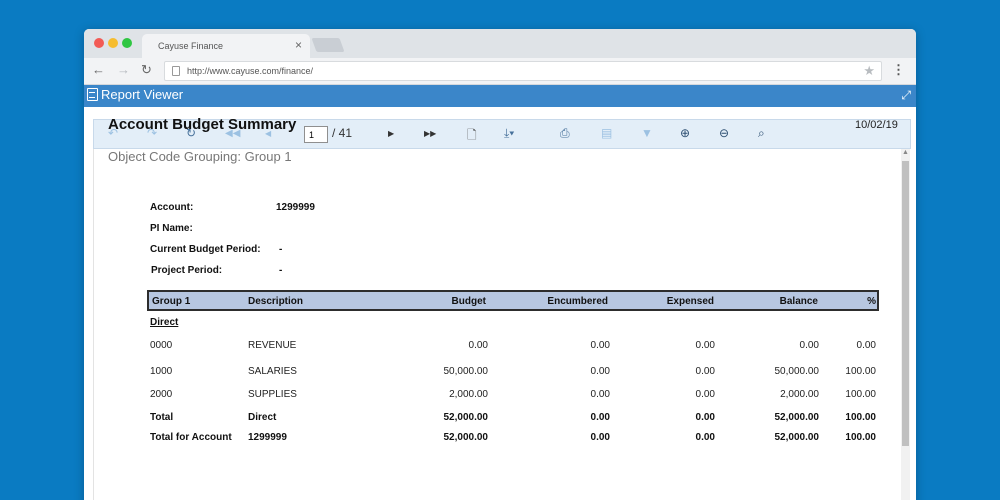 Image resolution: width=1000 pixels, height=500 pixels. What do you see at coordinates (523, 71) in the screenshot?
I see `url-input: http://www.cayuse.com/finance/ ★` at bounding box center [523, 71].